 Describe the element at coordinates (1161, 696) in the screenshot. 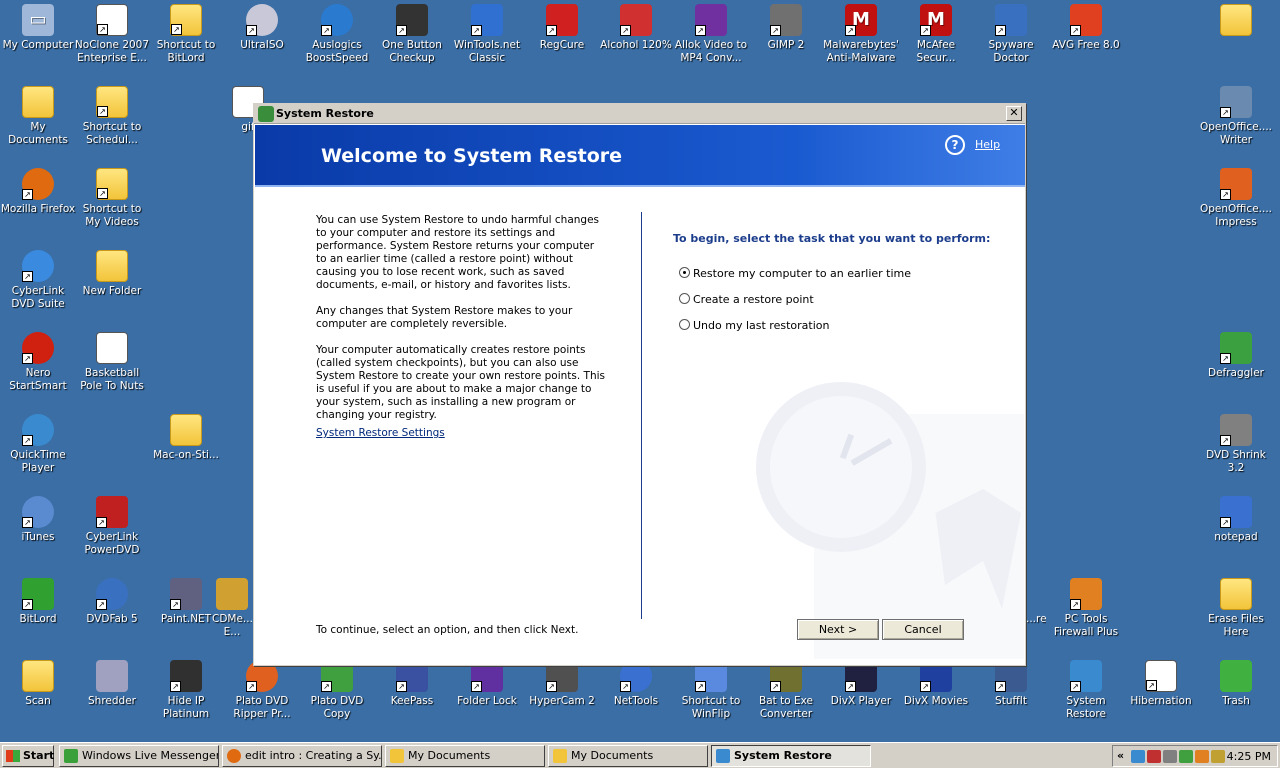

I see `desktop-icon-hibernation: ↗ Hibernation` at that location.